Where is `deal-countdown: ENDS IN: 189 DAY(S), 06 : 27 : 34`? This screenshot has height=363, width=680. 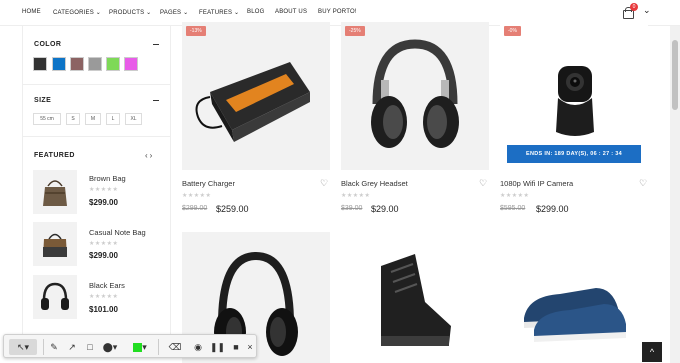 deal-countdown: ENDS IN: 189 DAY(S), 06 : 27 : 34 is located at coordinates (574, 154).